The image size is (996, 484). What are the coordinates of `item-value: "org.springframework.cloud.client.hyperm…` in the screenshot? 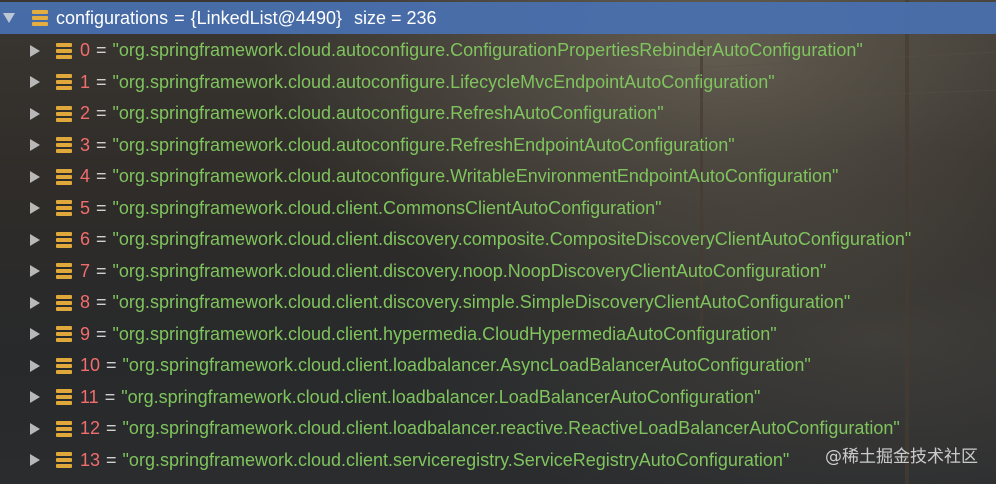 It's located at (444, 333).